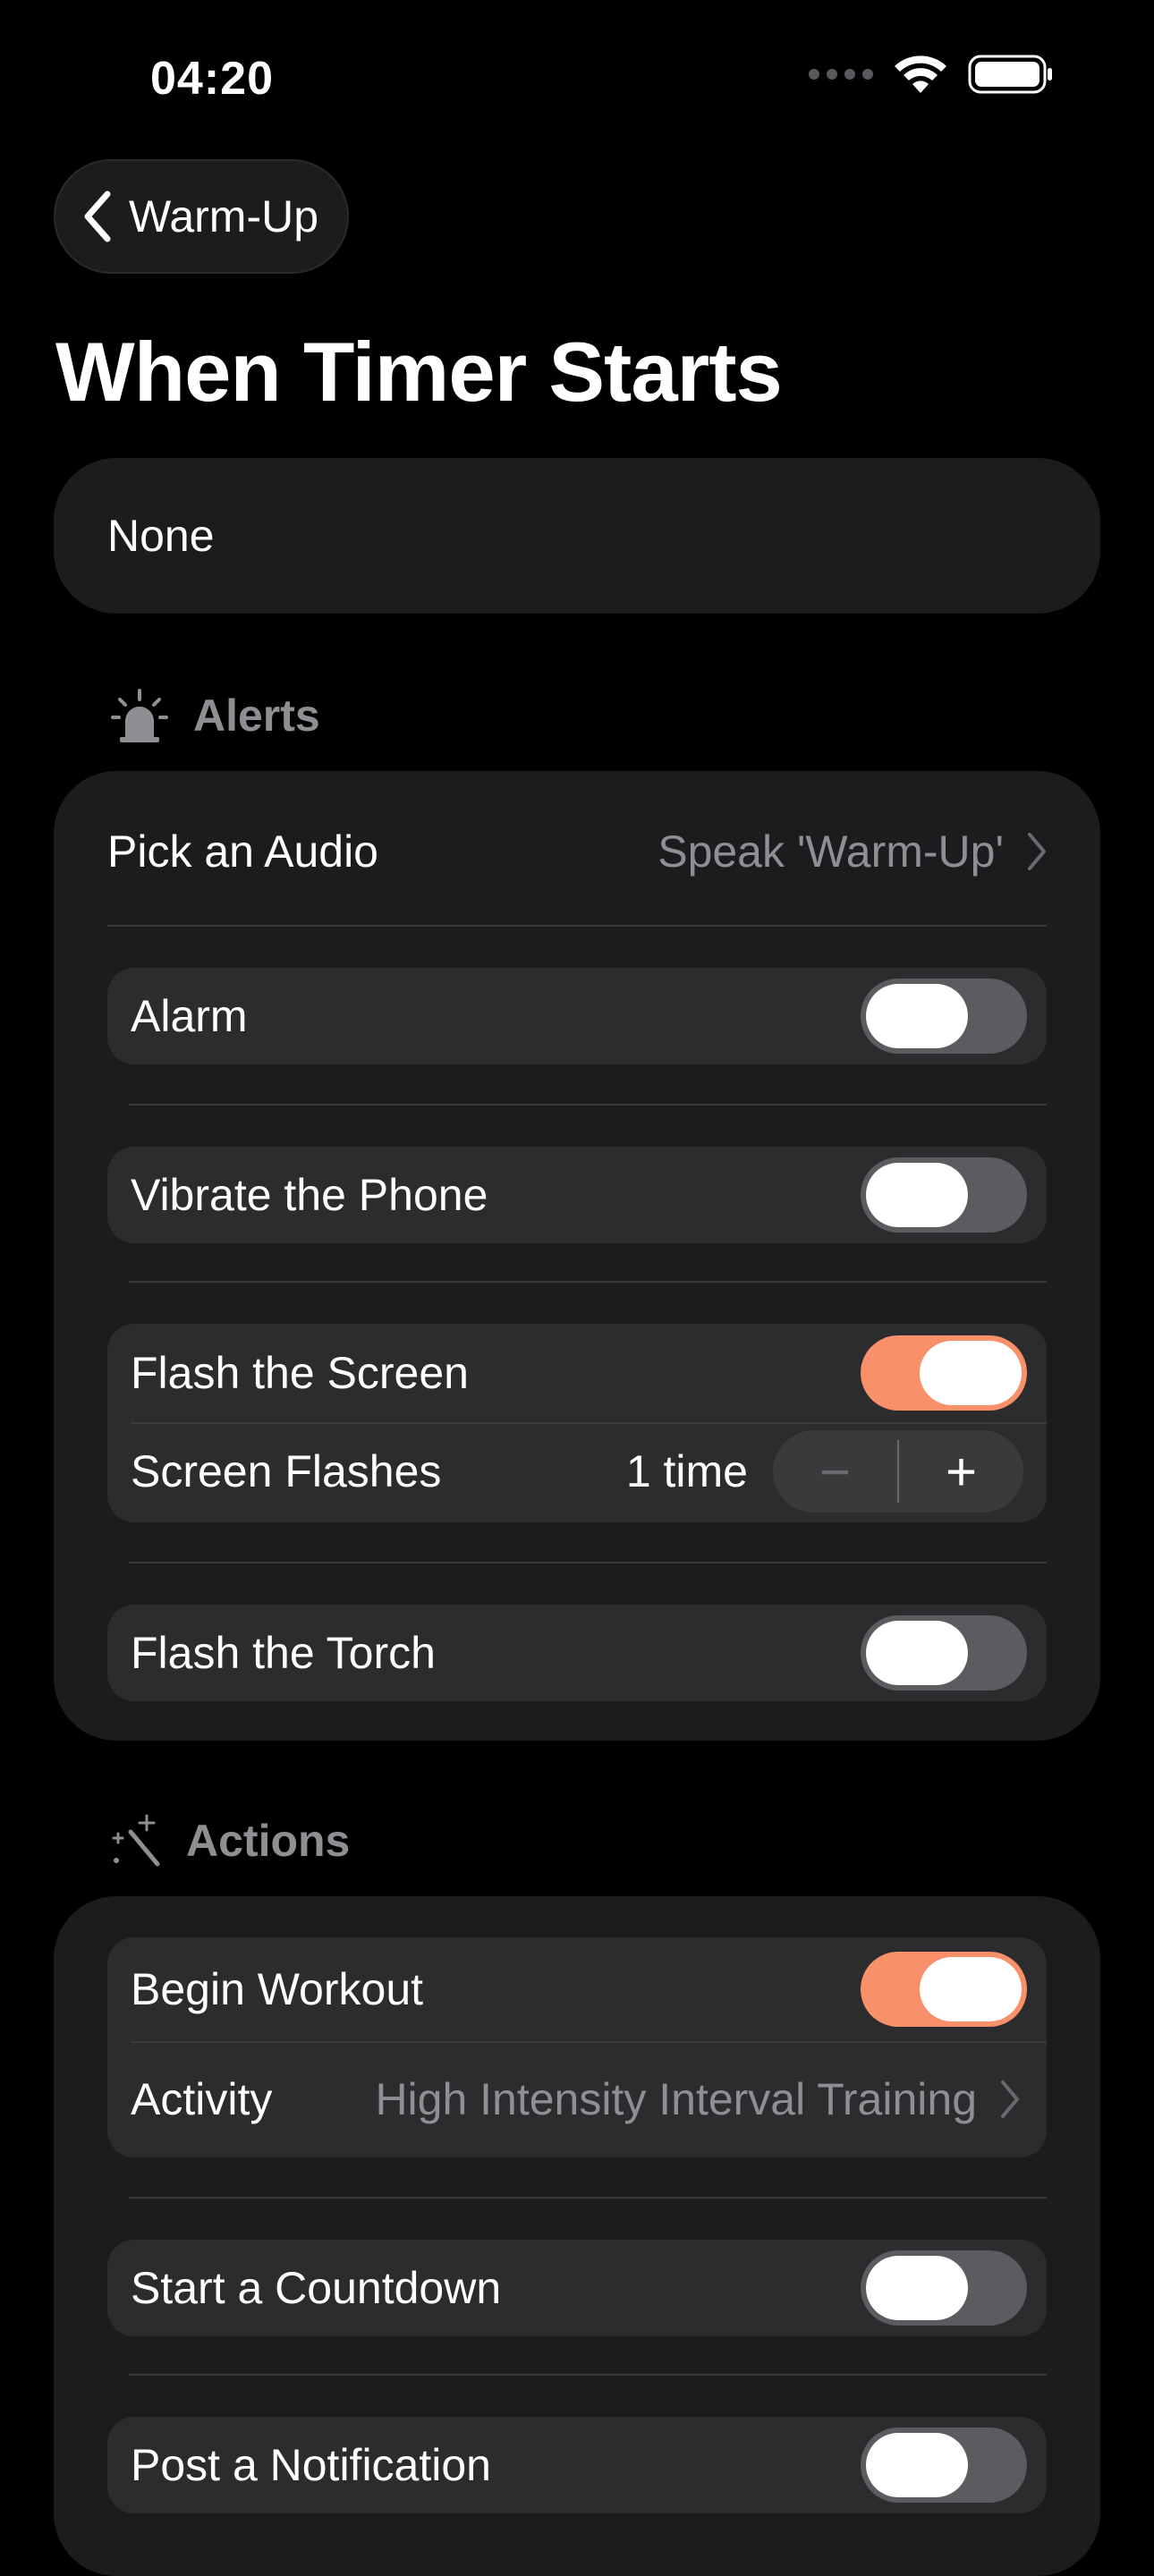 This screenshot has width=1154, height=2576. I want to click on actions-header-label: Actions, so click(268, 1841).